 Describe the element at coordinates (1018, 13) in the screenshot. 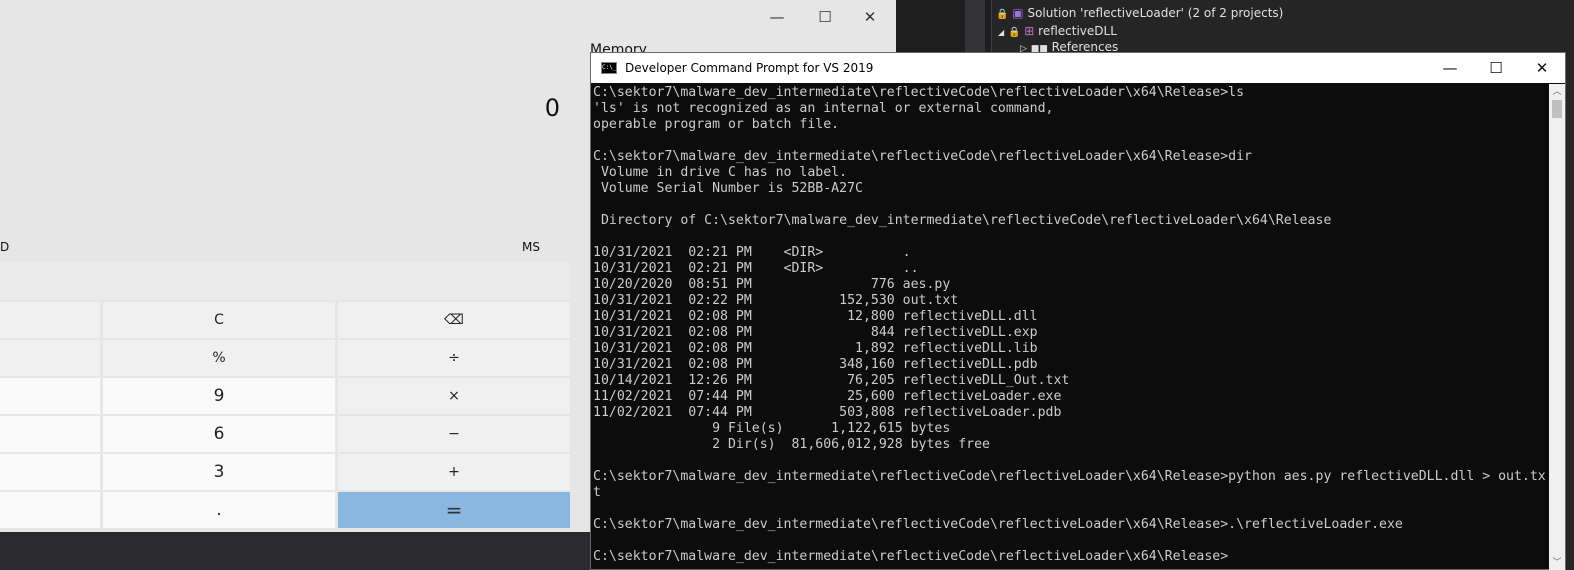

I see `solution-icon: ▣` at that location.